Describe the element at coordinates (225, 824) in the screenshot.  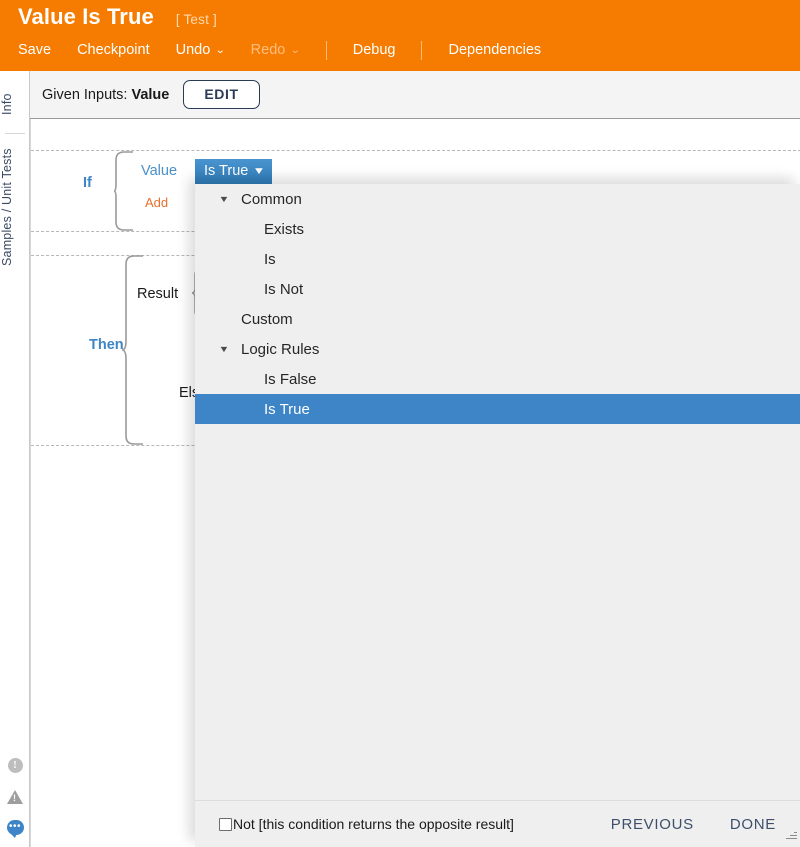
I see `not-checkbox` at that location.